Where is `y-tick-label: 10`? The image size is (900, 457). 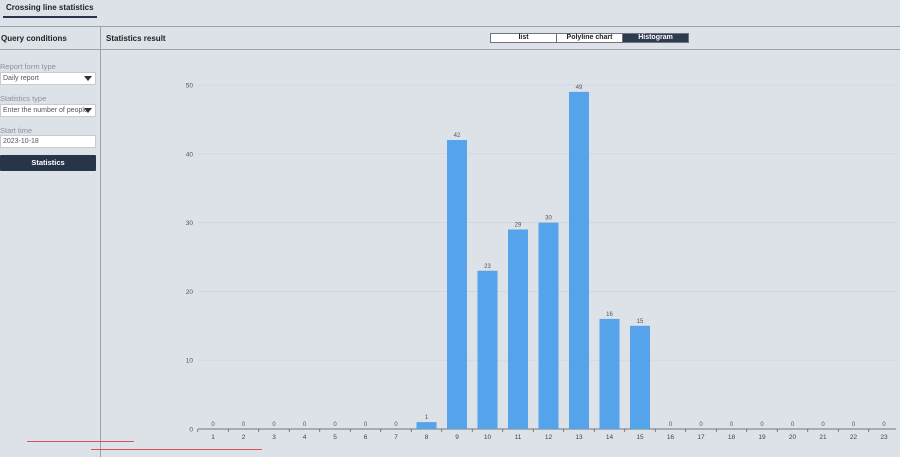
y-tick-label: 10 is located at coordinates (190, 361).